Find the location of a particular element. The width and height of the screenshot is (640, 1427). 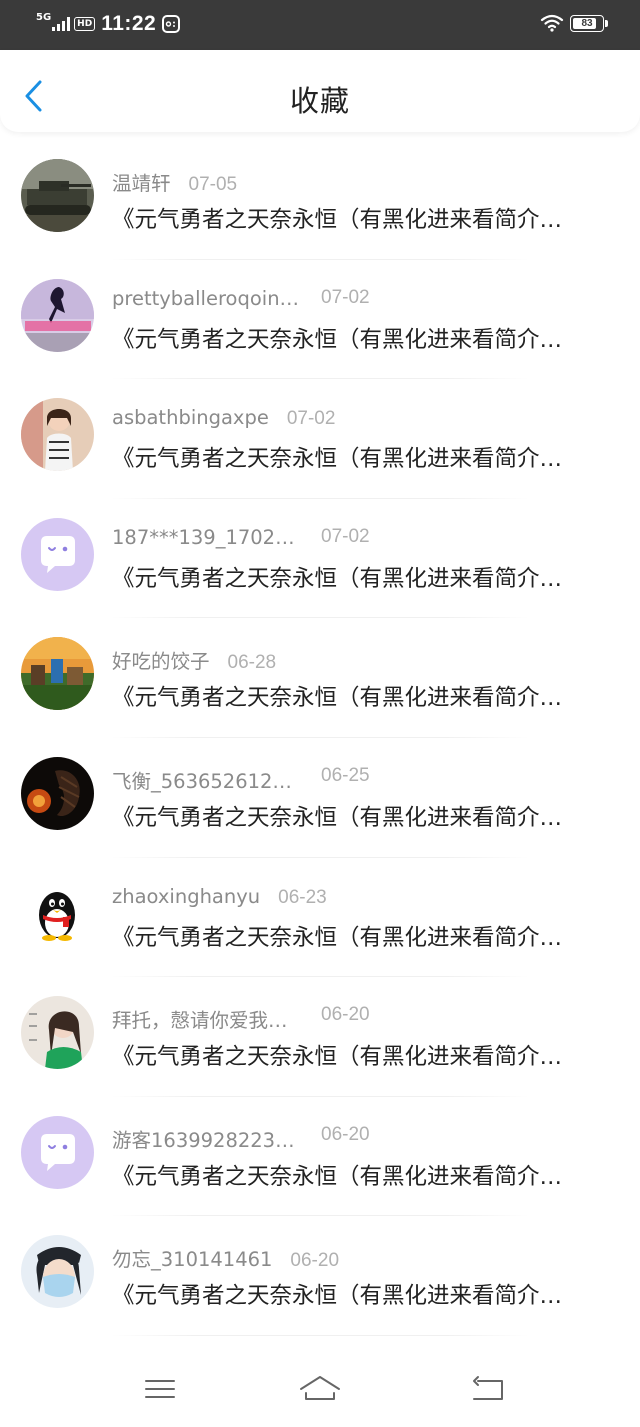

item-meta: 勿忘_310141461 06-20 is located at coordinates (225, 1257).